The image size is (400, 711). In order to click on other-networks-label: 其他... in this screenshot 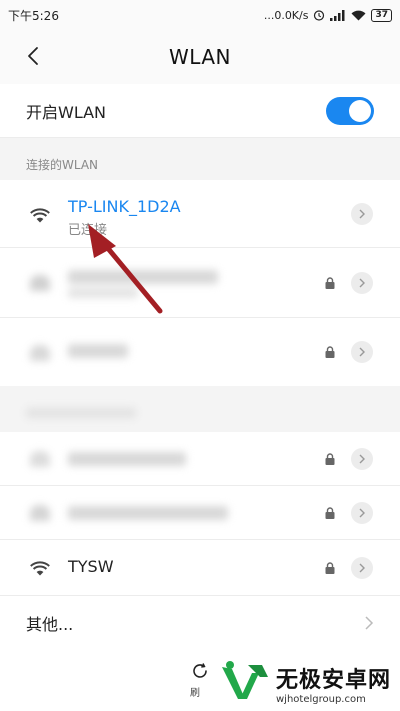, I will do `click(50, 624)`.